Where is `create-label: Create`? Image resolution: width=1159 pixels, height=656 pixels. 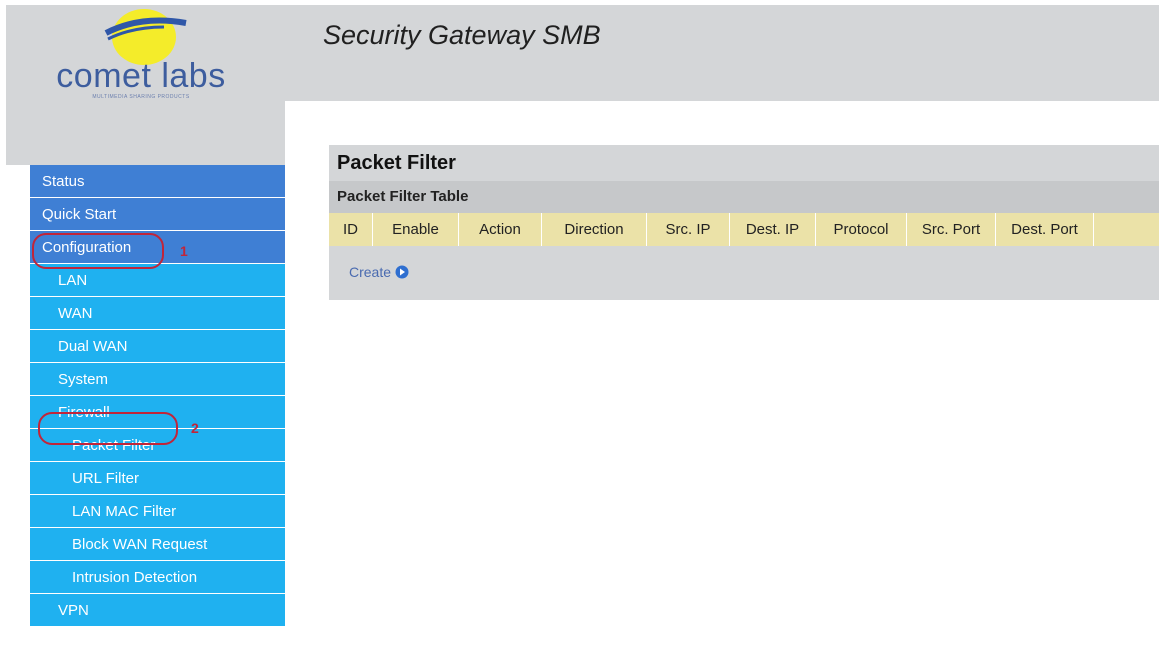 create-label: Create is located at coordinates (370, 272).